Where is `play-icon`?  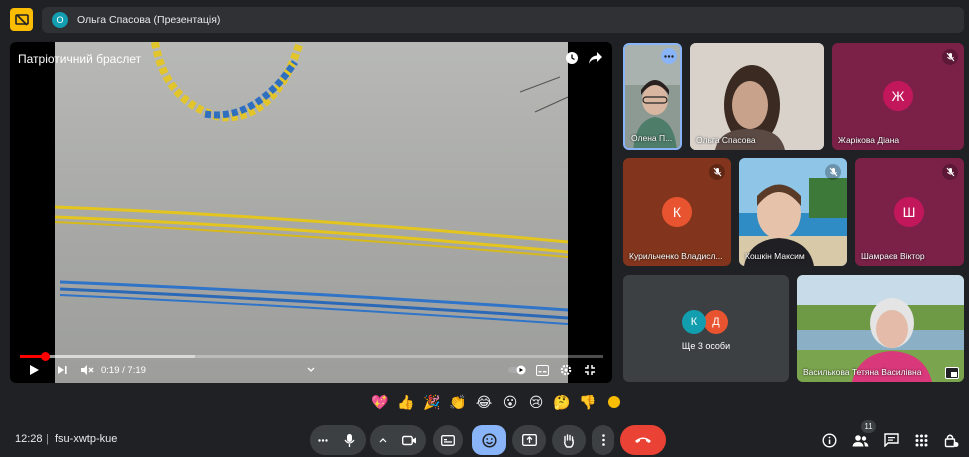 play-icon is located at coordinates (34, 370).